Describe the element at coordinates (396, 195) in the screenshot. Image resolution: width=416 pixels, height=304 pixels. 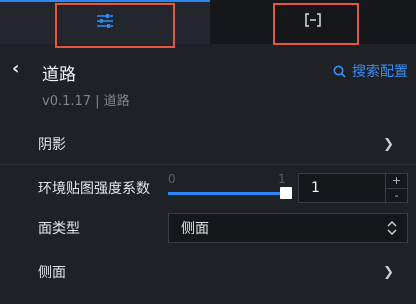
I see `decrement-button: -` at that location.